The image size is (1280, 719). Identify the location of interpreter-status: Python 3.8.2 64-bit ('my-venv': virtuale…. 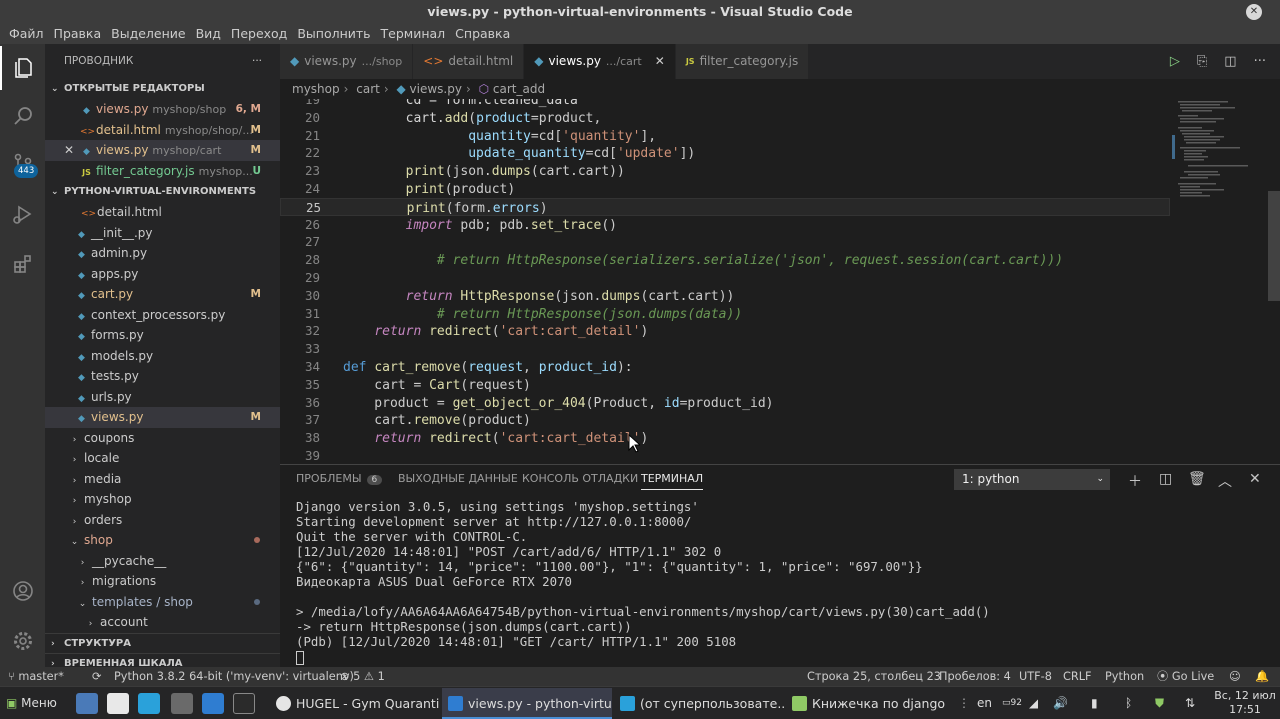
(234, 676).